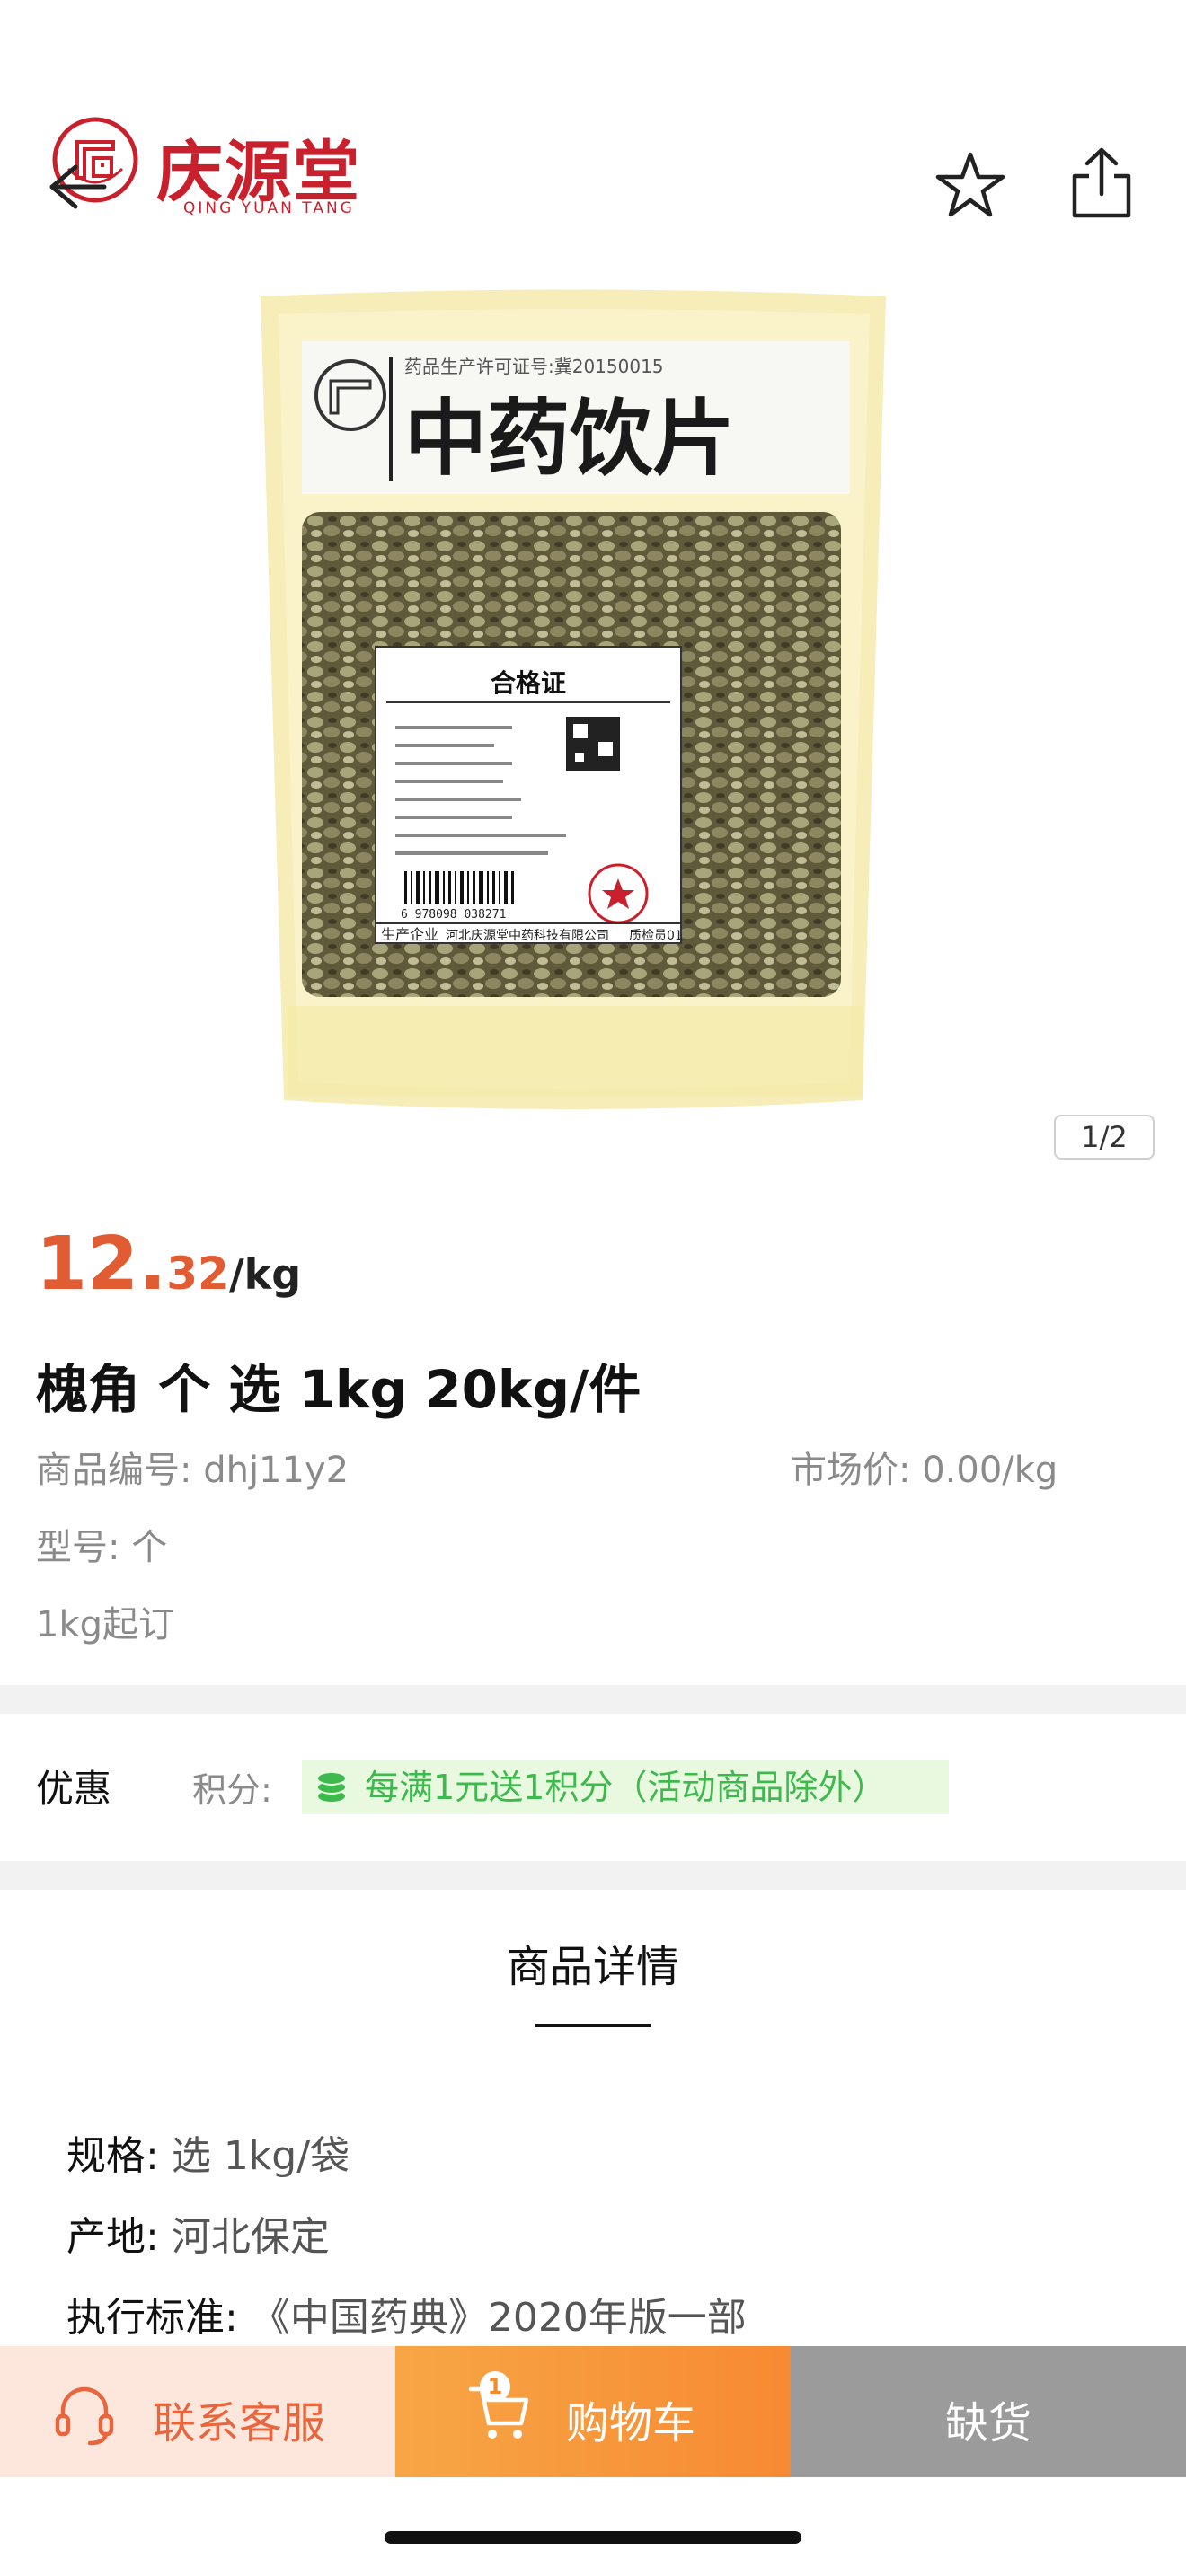 This screenshot has width=1186, height=2576. What do you see at coordinates (149, 1547) in the screenshot?
I see `model-value: 个` at bounding box center [149, 1547].